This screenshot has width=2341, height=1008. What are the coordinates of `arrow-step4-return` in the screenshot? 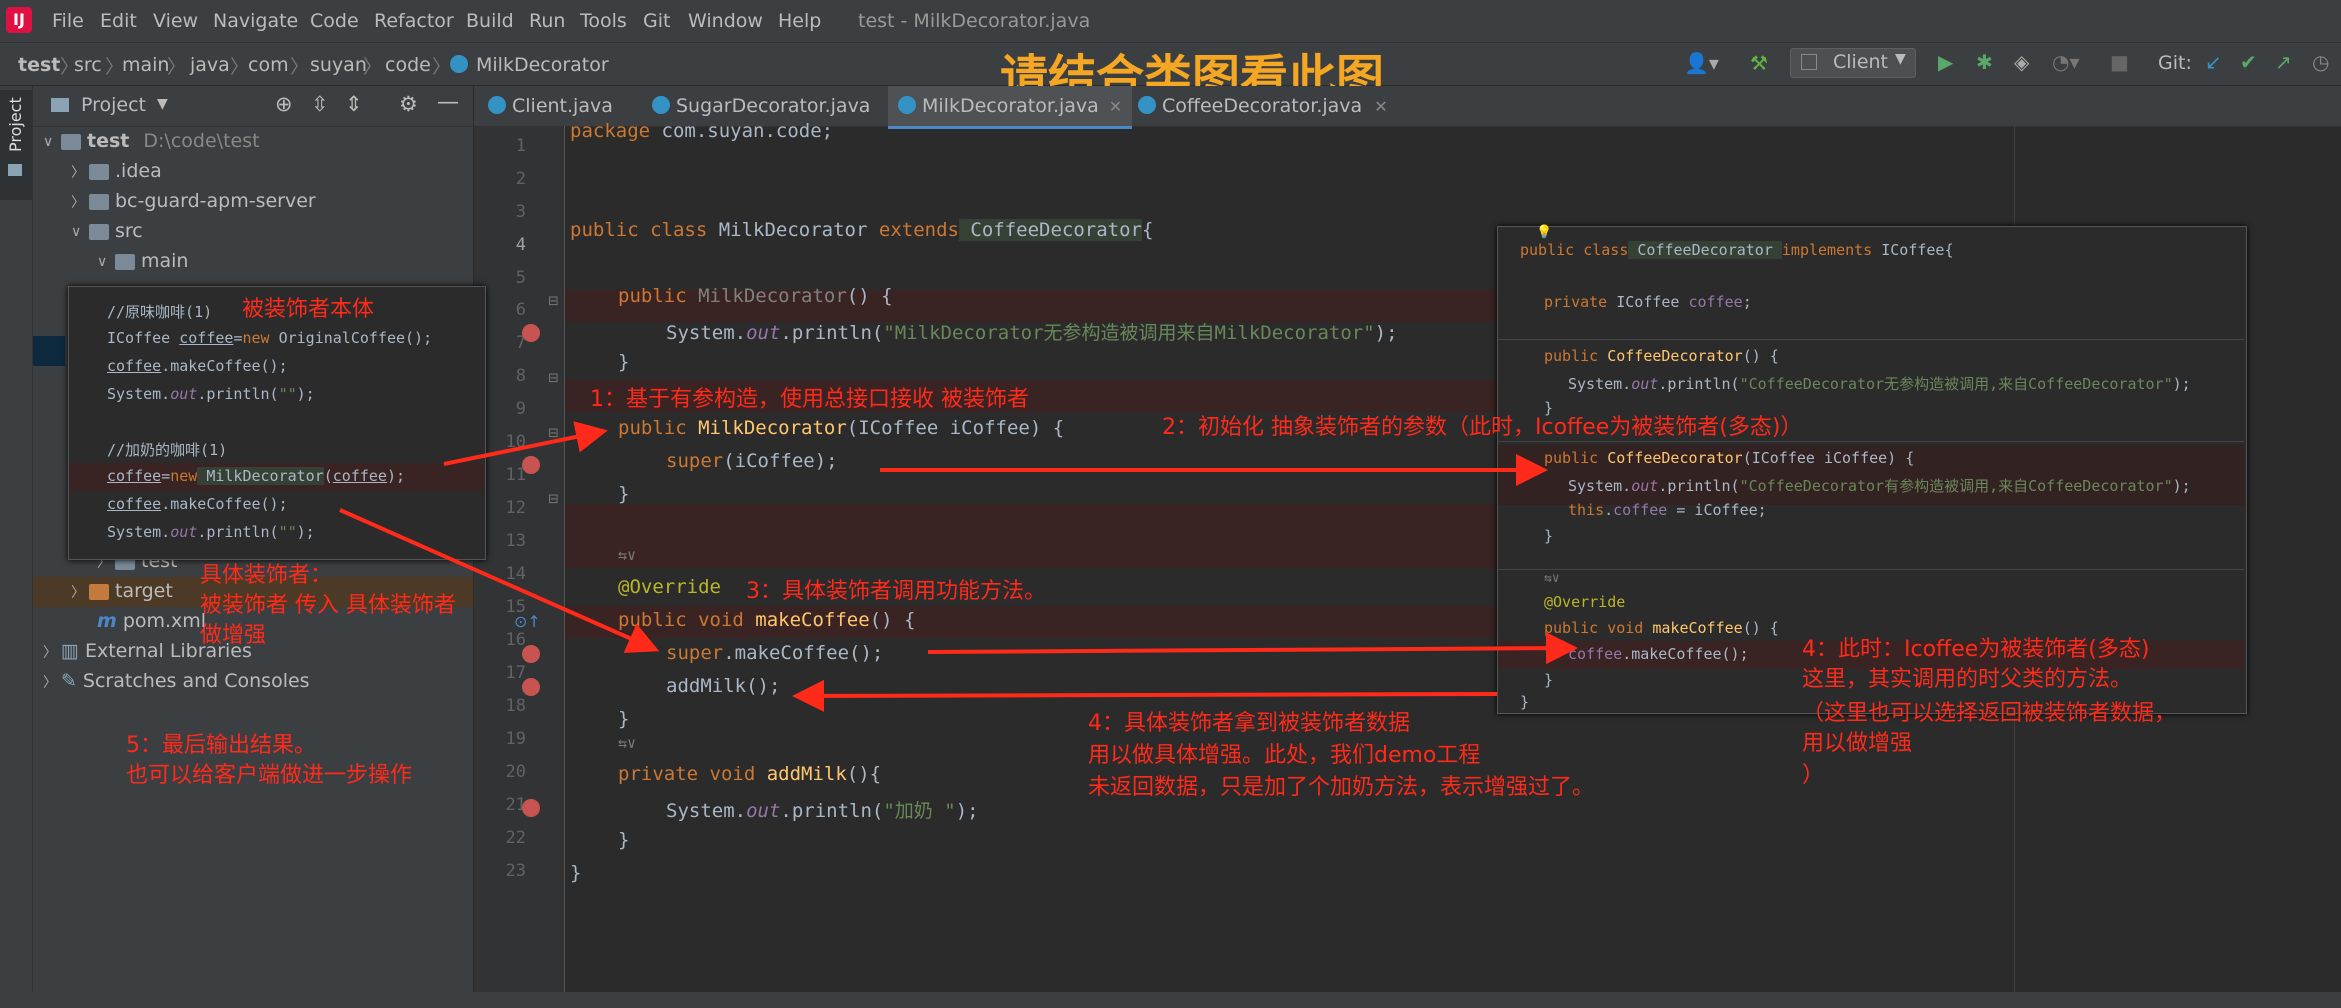 It's located at (1145, 695).